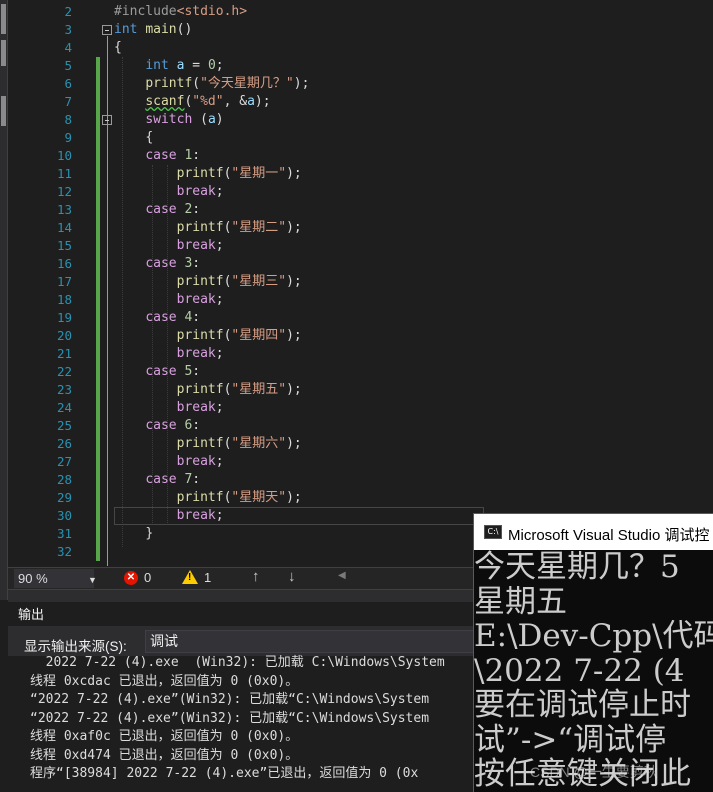  I want to click on tool-window-strip, so click(4, 300).